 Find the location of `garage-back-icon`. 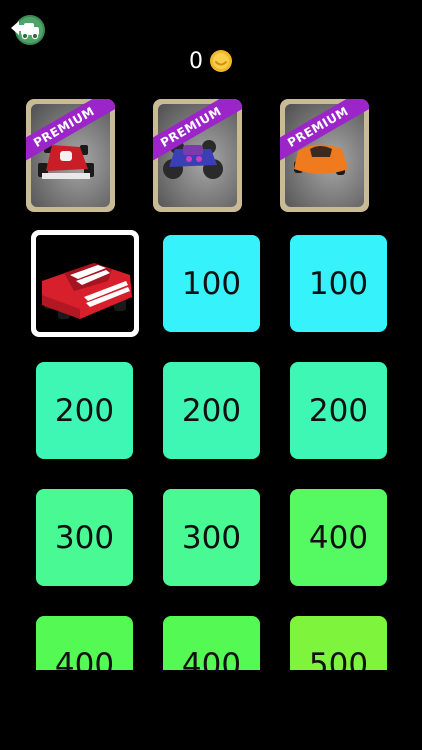

garage-back-icon is located at coordinates (28, 30).